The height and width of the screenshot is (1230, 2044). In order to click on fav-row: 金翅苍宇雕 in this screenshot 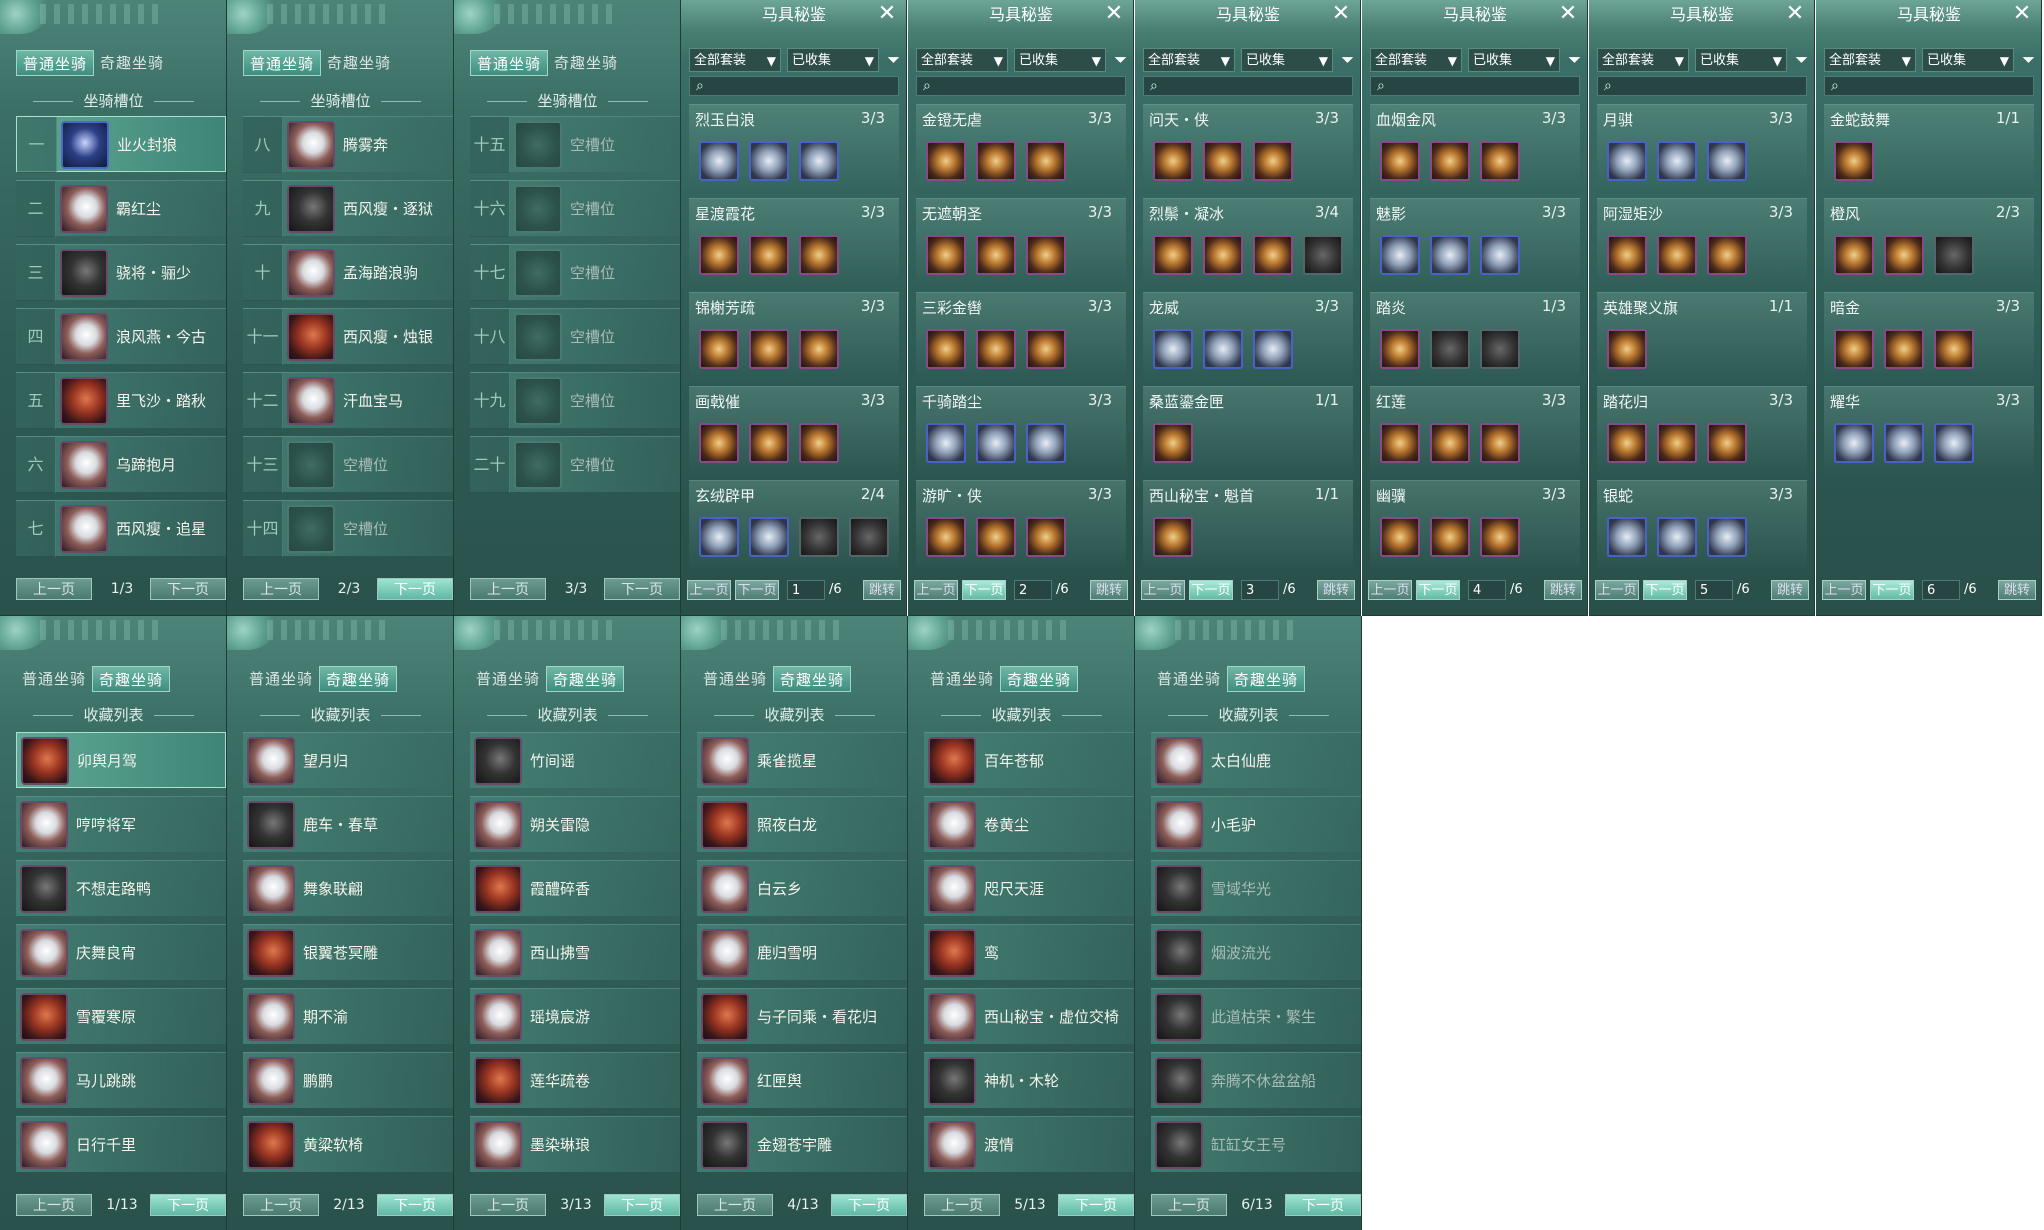, I will do `click(802, 1144)`.